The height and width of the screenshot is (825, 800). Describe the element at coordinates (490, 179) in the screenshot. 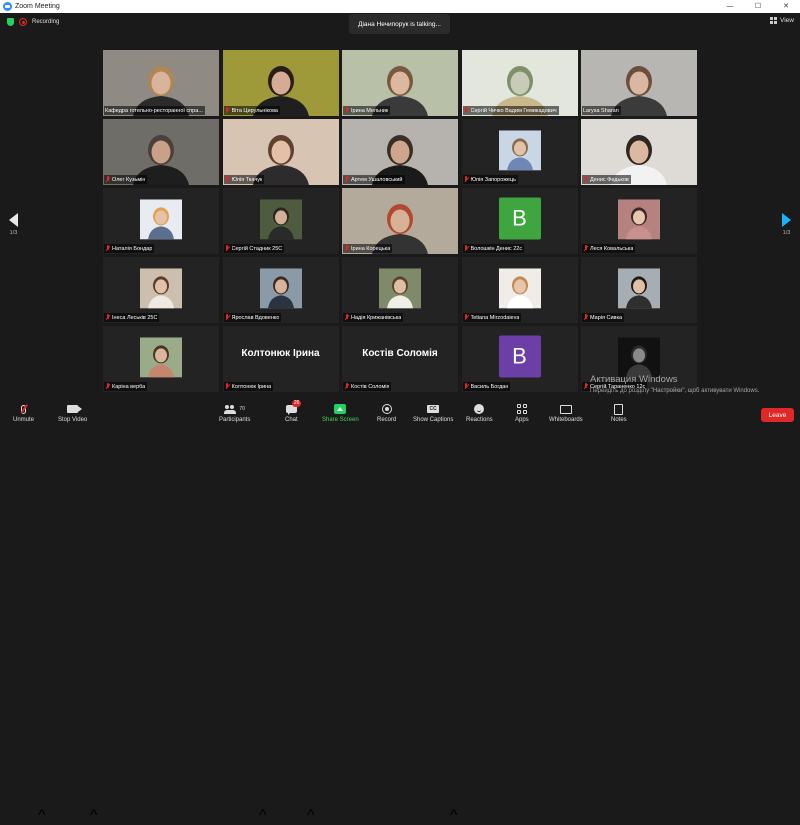

I see `participant-name-tag: Юлія Запорожець` at that location.